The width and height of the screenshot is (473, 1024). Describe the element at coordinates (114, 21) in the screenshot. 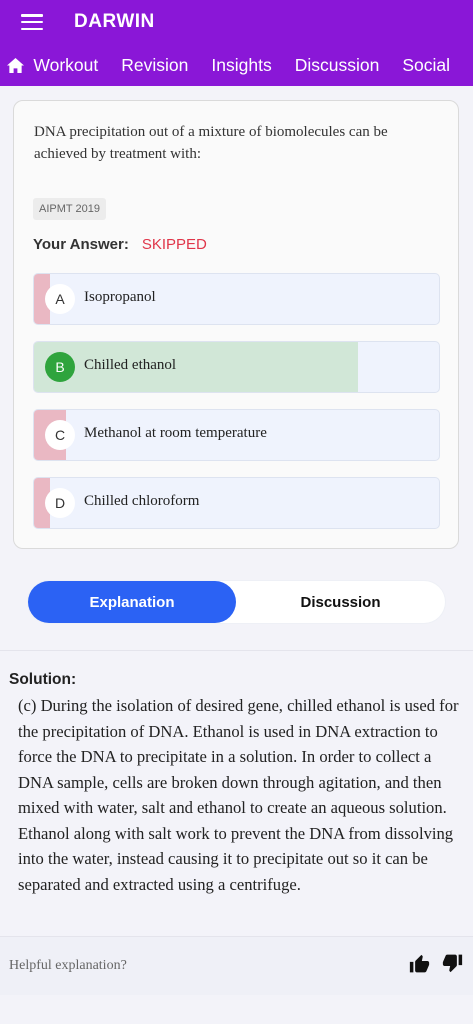

I see `app-title: DARWIN` at that location.